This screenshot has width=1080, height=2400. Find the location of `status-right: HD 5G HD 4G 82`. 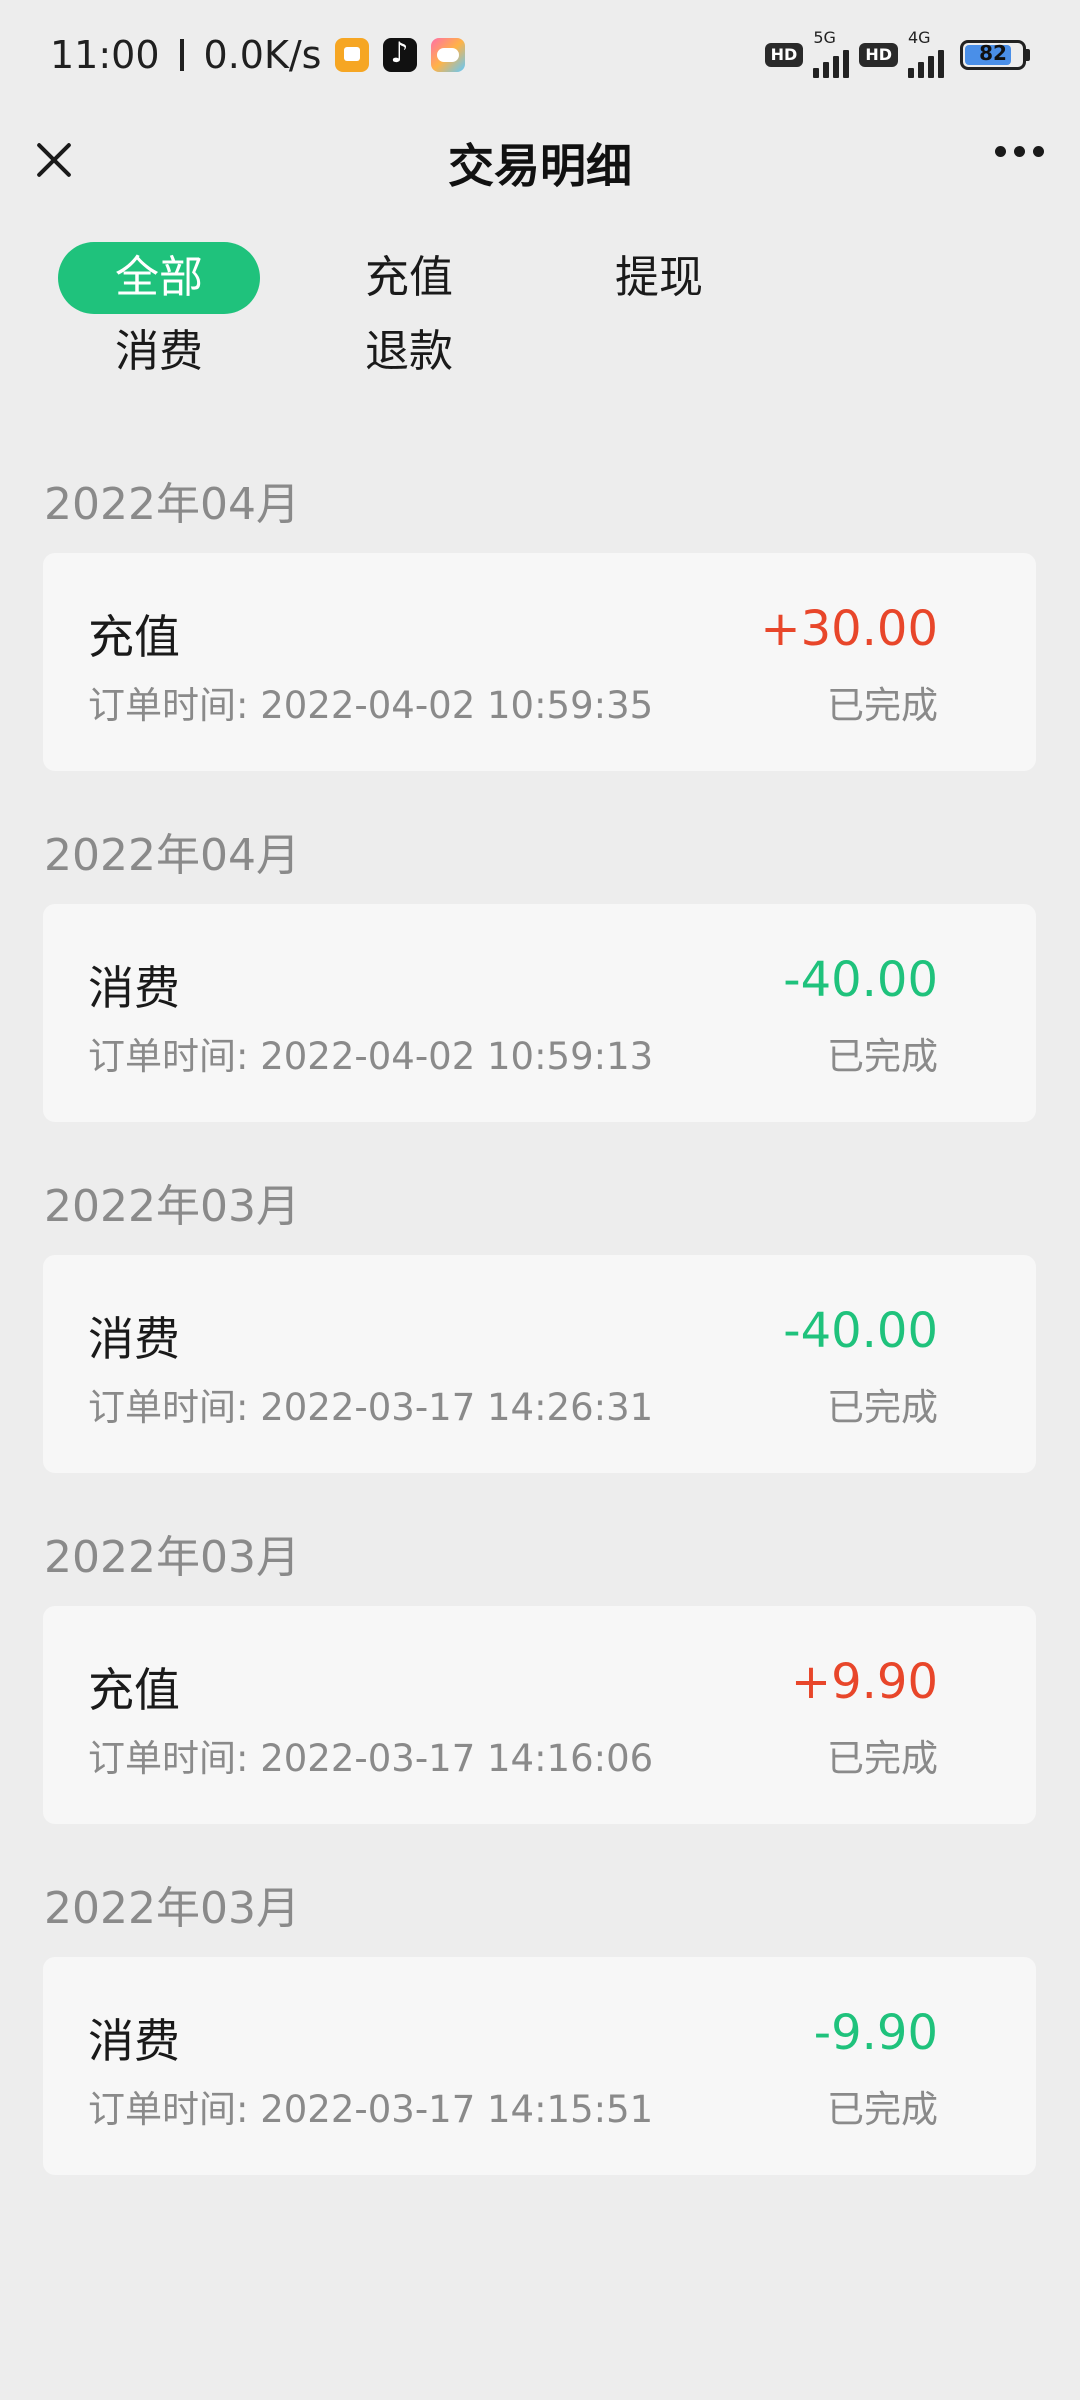

status-right: HD 5G HD 4G 82 is located at coordinates (897, 53).